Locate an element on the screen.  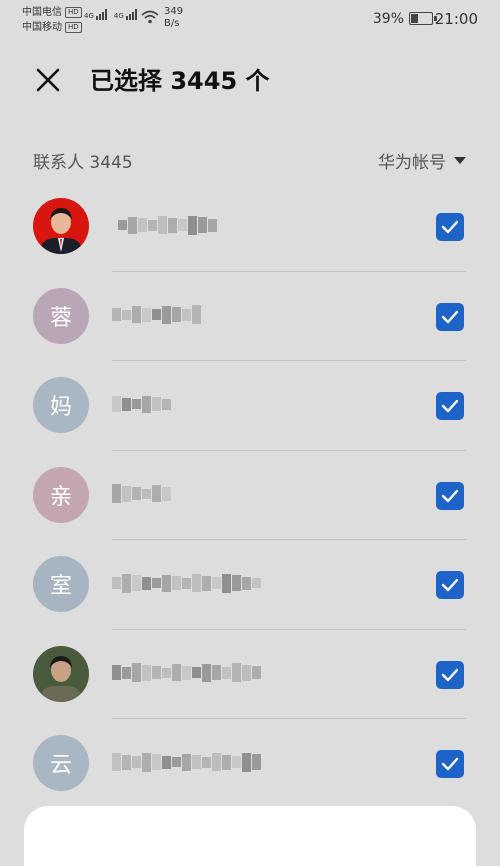
contact-row: 室 is located at coordinates (250, 585).